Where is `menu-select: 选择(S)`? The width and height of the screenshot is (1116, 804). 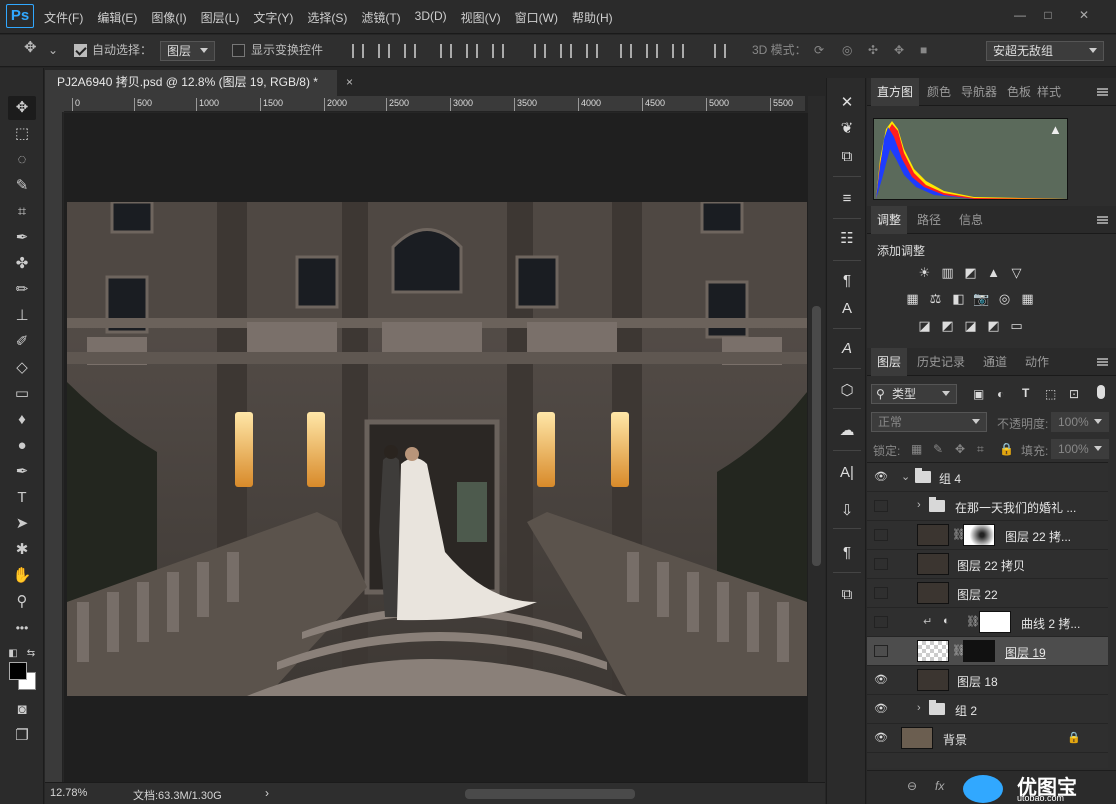
menu-select: 选择(S) is located at coordinates (327, 17).